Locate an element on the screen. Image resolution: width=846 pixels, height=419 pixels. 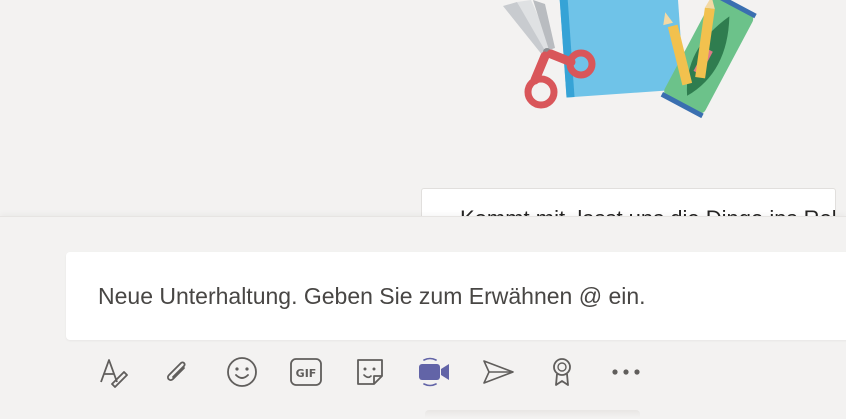
send-arrow-icon is located at coordinates (498, 372).